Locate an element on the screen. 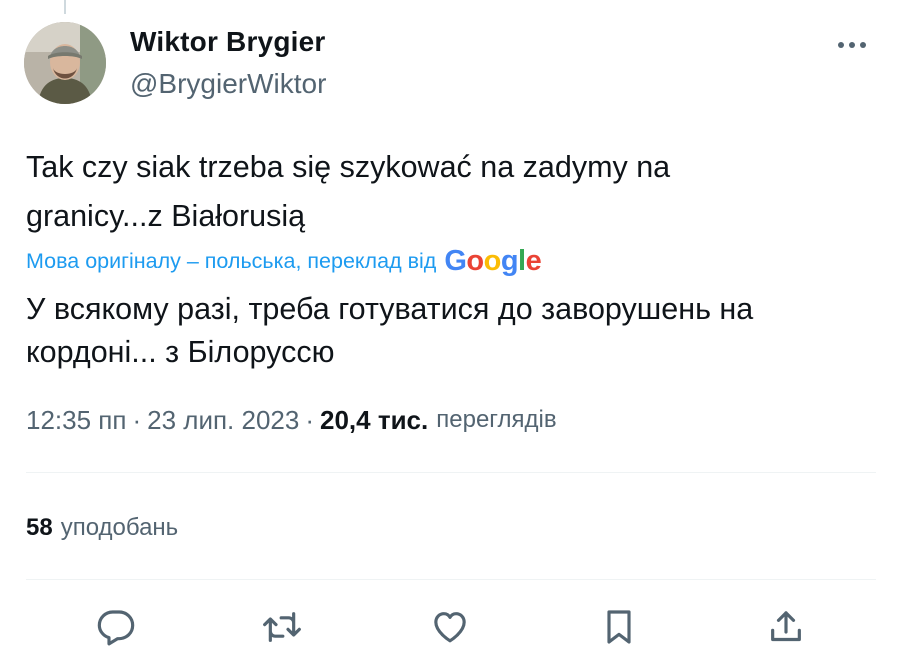 This screenshot has width=906, height=666. like-button is located at coordinates (450, 627).